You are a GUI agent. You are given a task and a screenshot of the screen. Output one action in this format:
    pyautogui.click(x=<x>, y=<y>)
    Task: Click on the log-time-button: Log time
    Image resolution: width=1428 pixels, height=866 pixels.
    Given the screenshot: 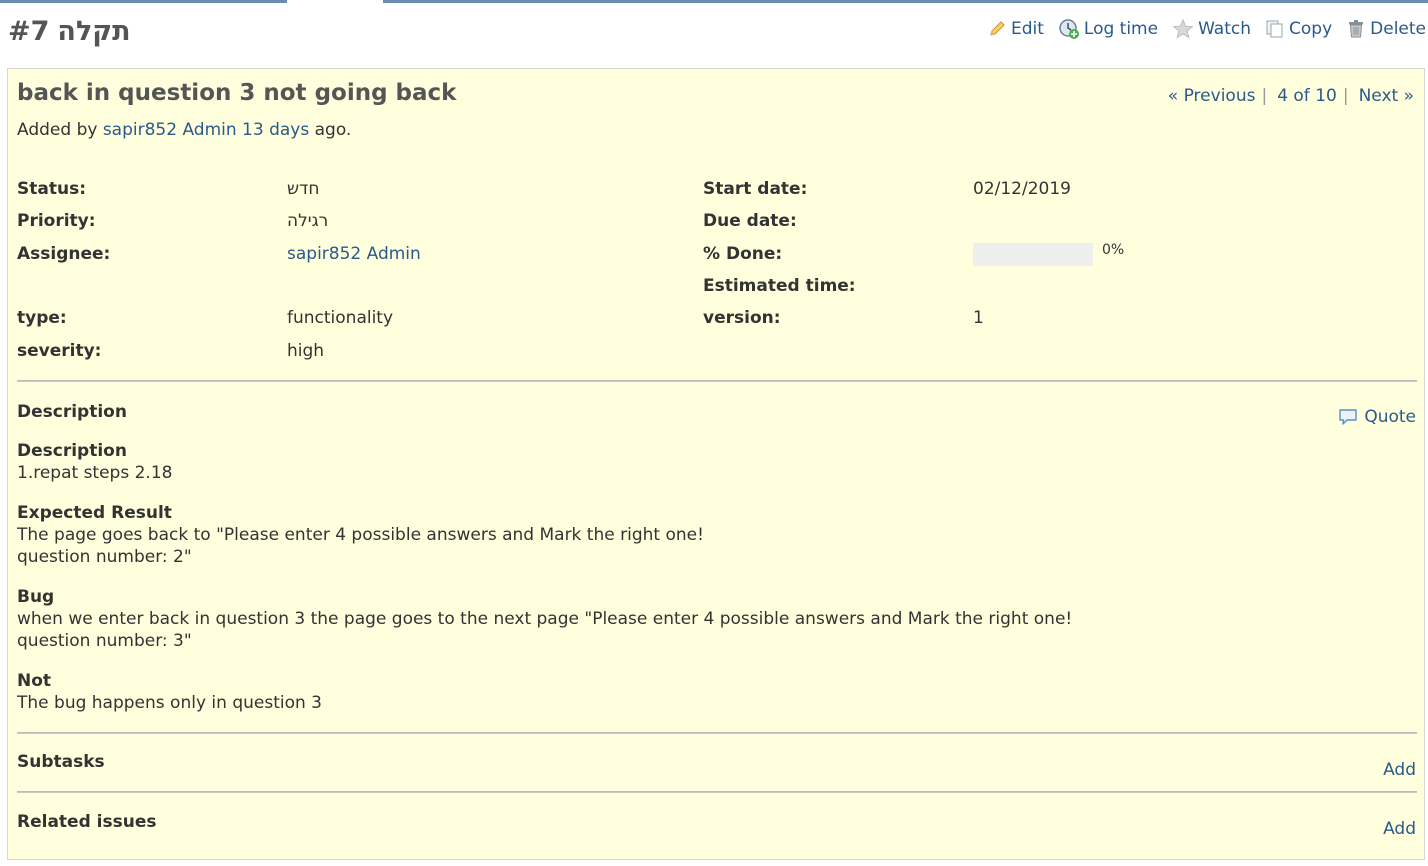 What is the action you would take?
    pyautogui.click(x=1108, y=29)
    